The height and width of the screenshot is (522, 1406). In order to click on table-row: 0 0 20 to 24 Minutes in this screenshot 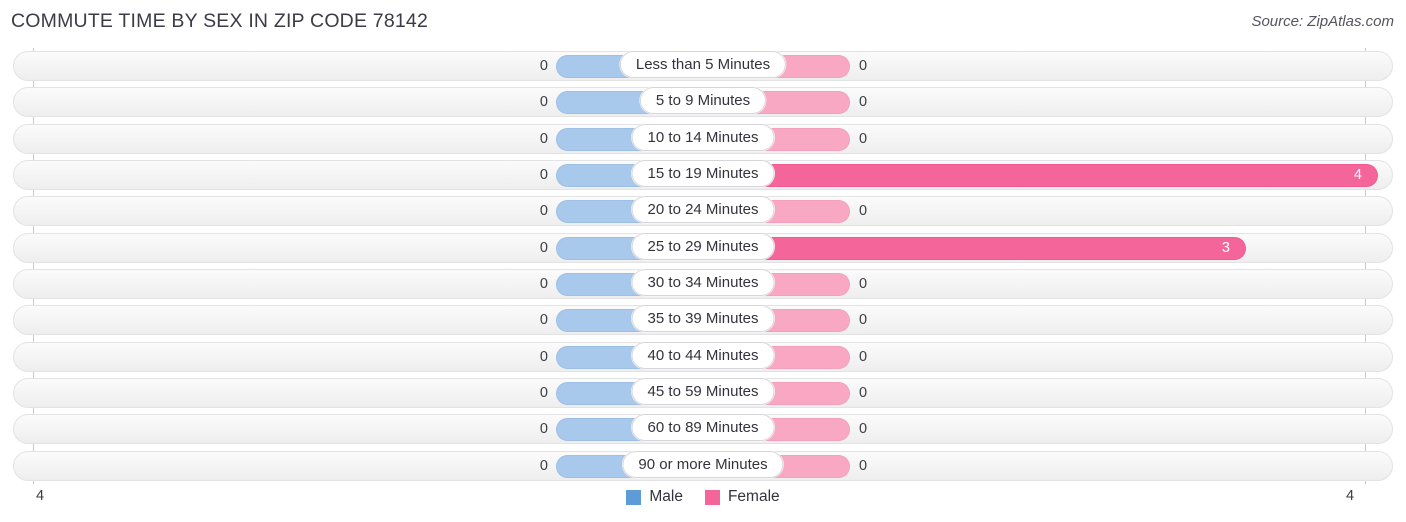, I will do `click(703, 211)`.